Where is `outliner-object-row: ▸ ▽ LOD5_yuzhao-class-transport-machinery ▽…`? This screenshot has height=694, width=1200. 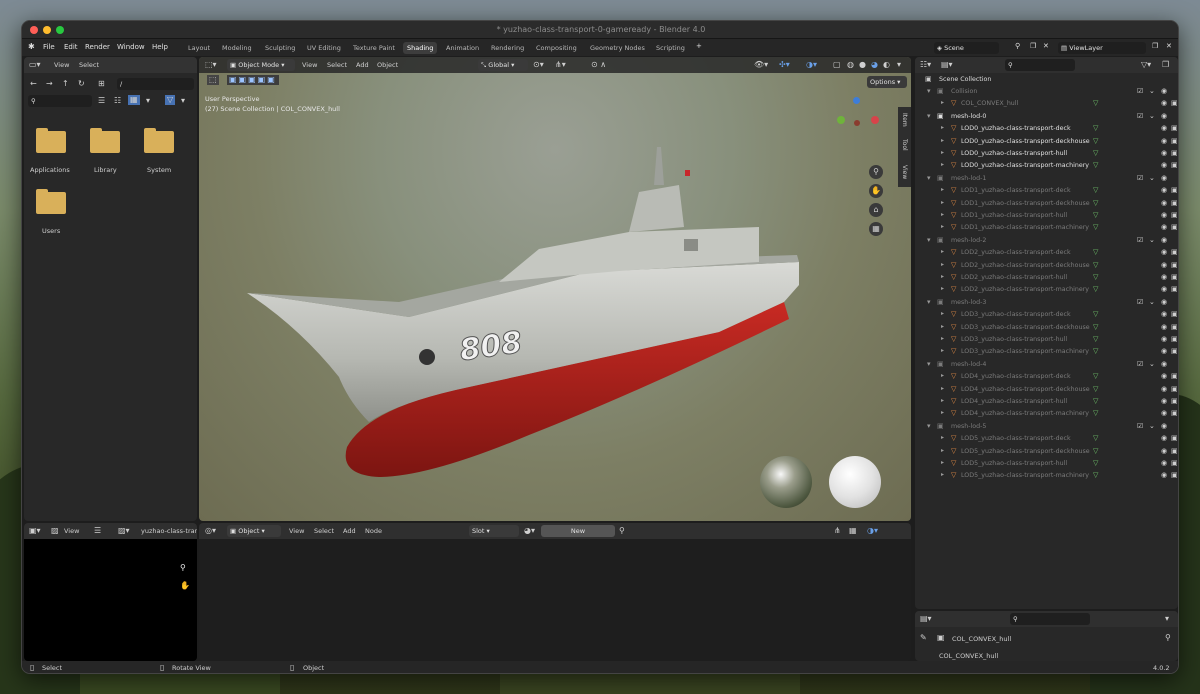
outliner-object-row: ▸ ▽ LOD5_yuzhao-class-transport-machinery ▽… is located at coordinates (1046, 476).